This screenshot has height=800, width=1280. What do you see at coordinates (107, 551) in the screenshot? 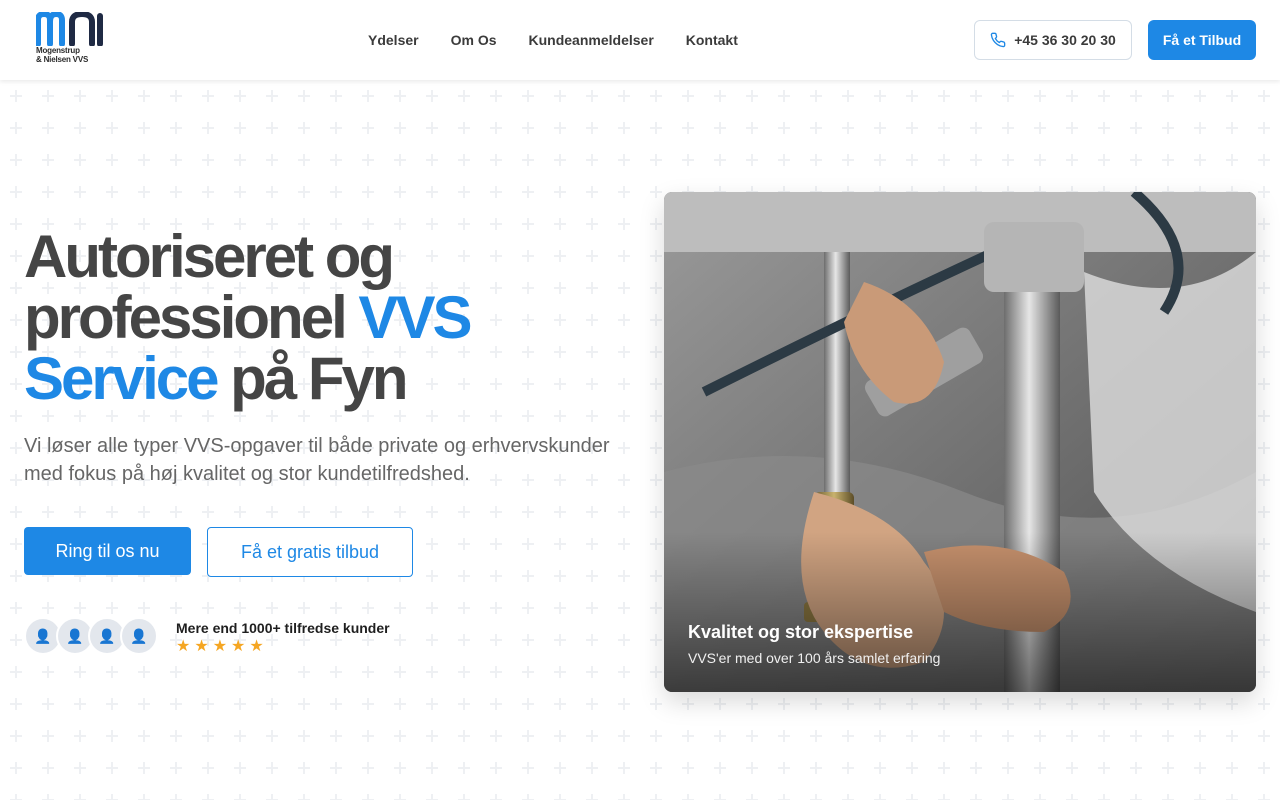
I see `call-now-button: Ring til os nu` at bounding box center [107, 551].